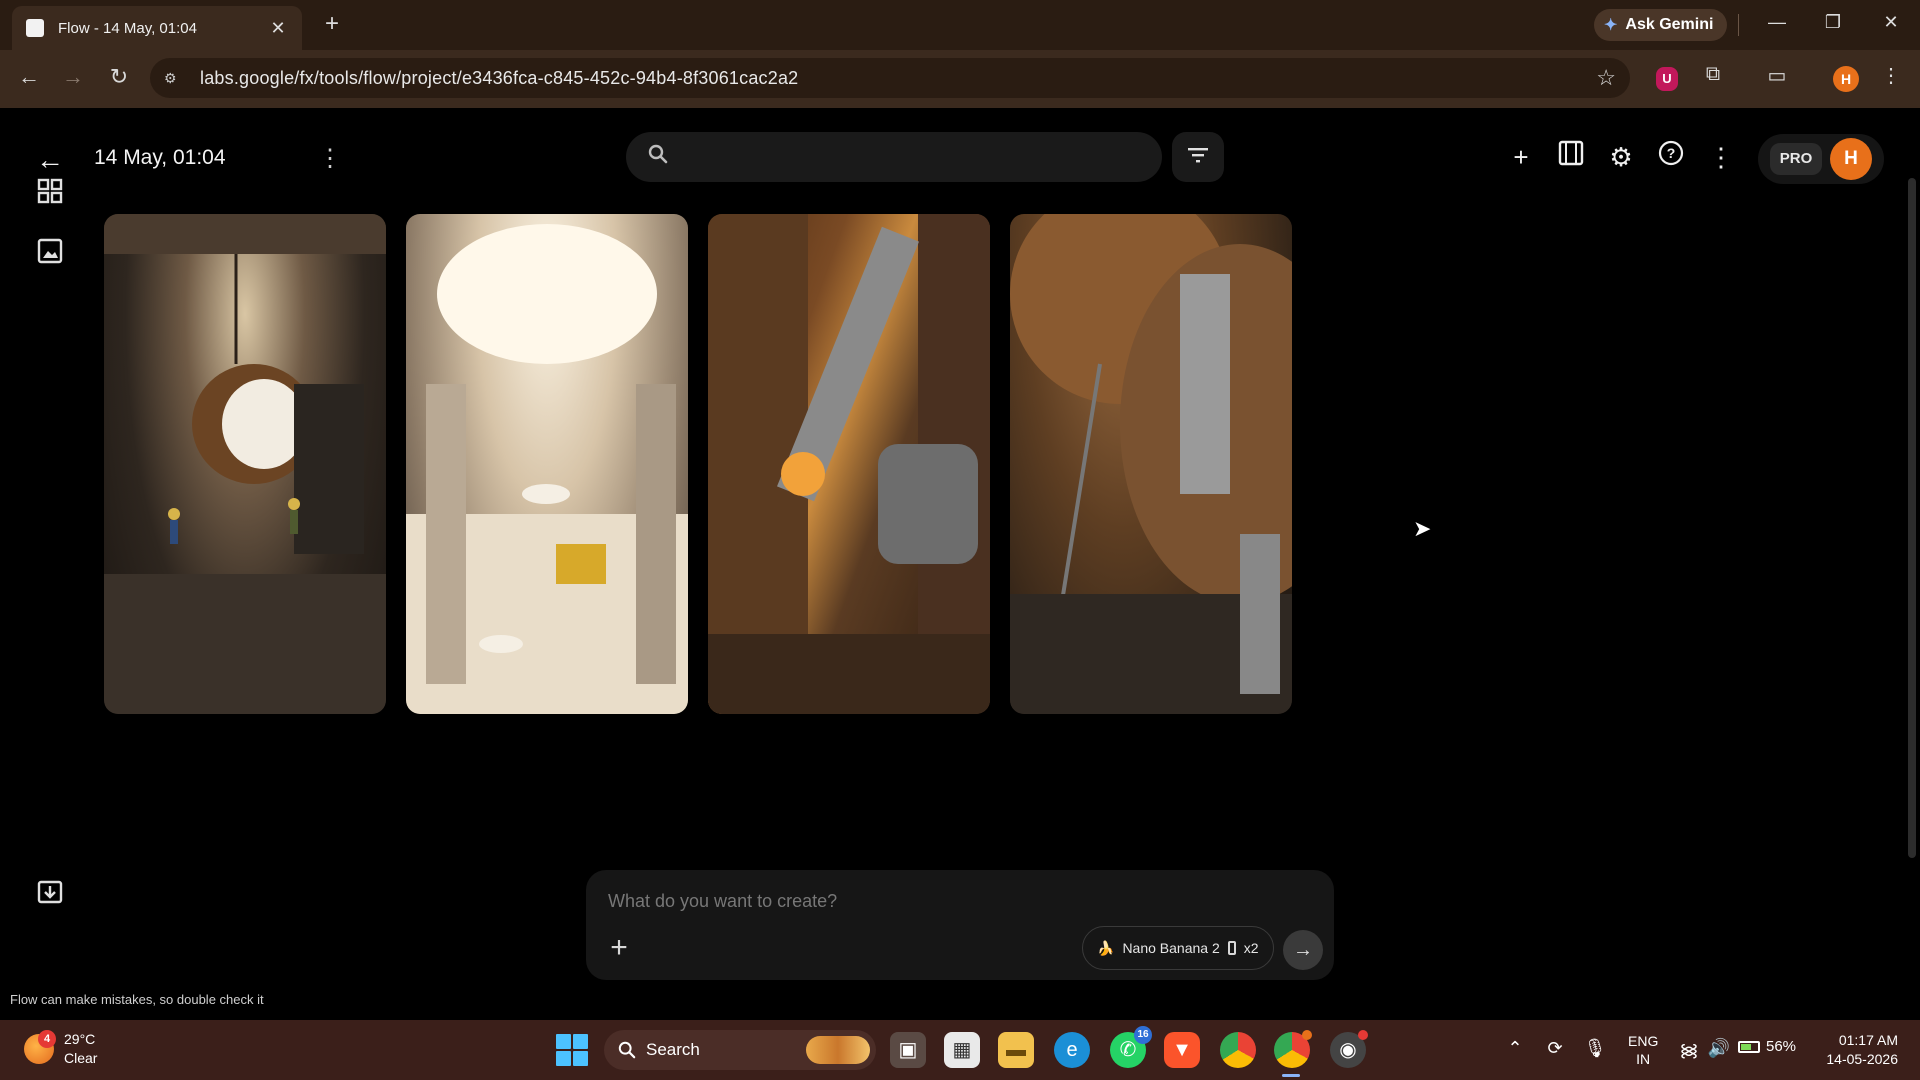 The width and height of the screenshot is (1920, 1080). Describe the element at coordinates (73, 77) in the screenshot. I see `forward-icon: →` at that location.